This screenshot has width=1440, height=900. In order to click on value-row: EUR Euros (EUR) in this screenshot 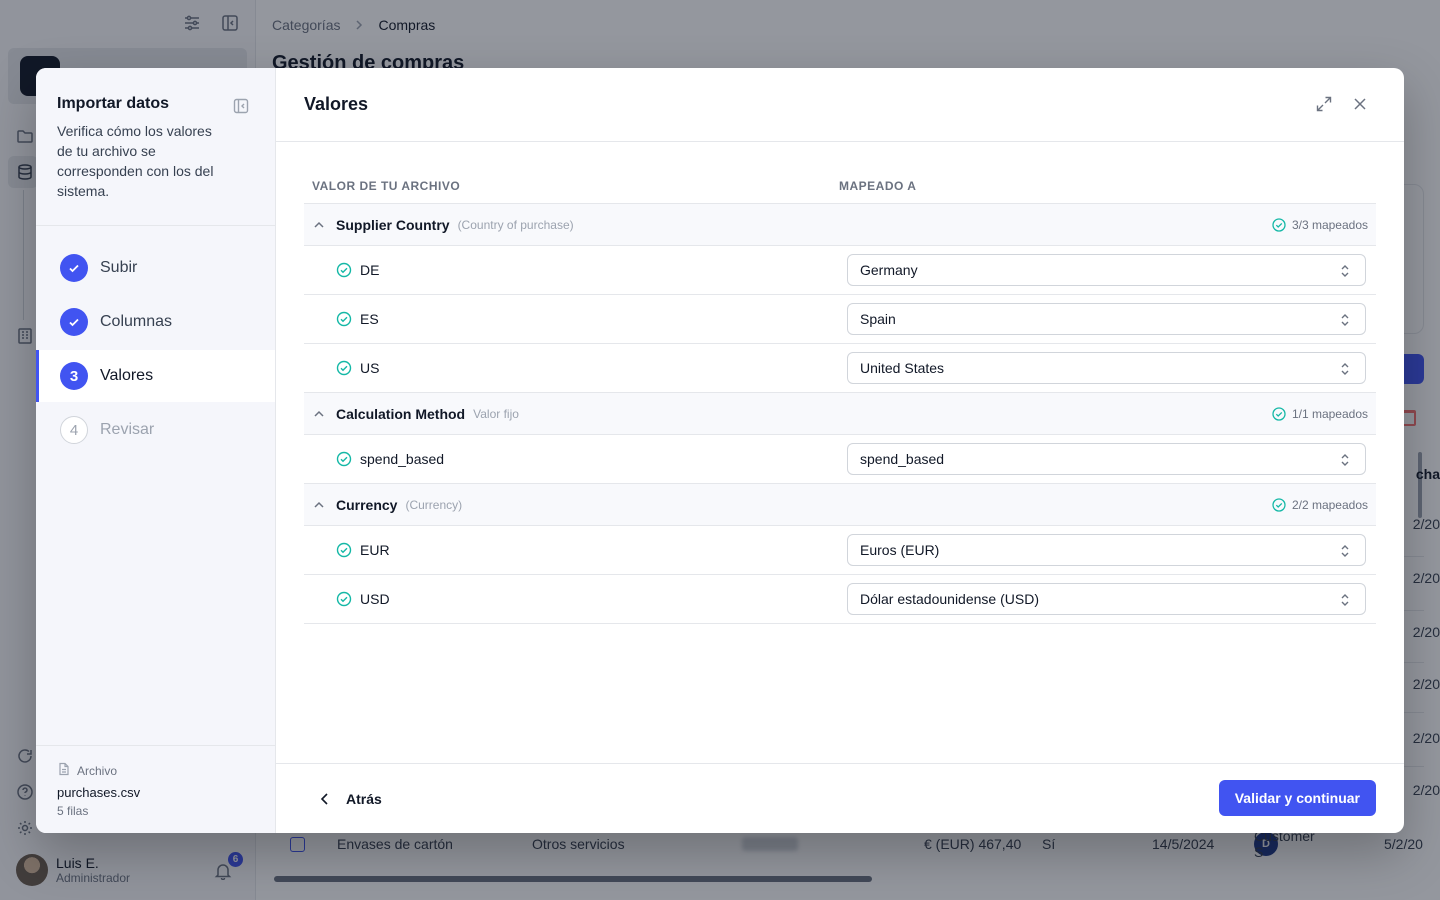, I will do `click(840, 550)`.